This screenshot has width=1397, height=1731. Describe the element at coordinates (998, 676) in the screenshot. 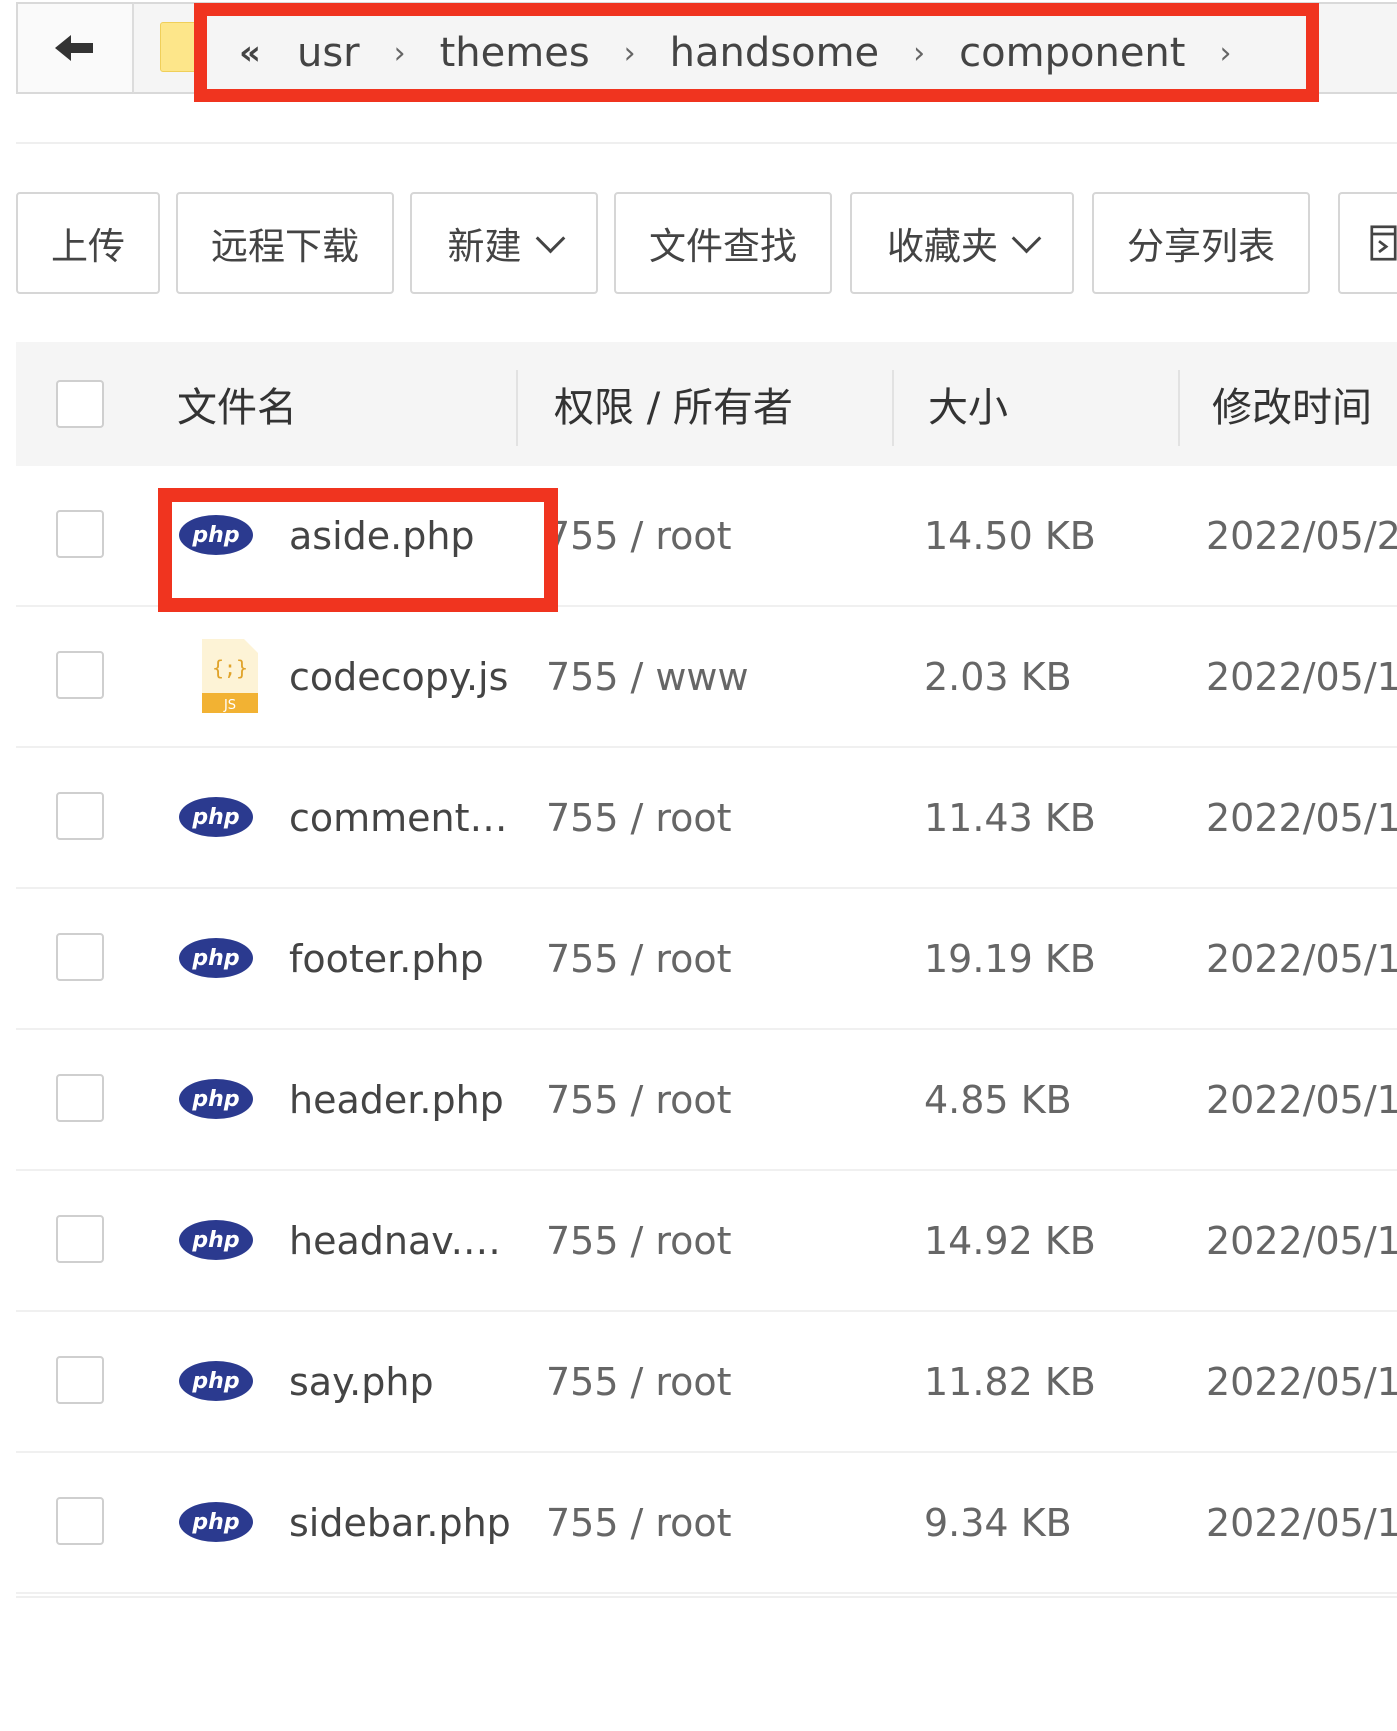

I see `file-size: 2.03 KB` at that location.